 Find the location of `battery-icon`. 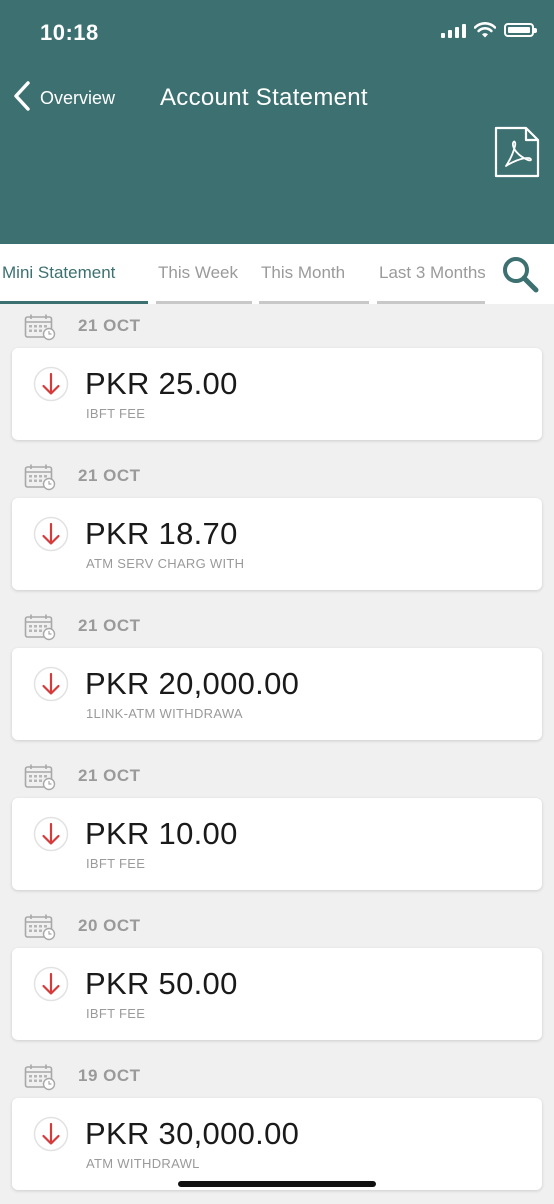

battery-icon is located at coordinates (520, 30).